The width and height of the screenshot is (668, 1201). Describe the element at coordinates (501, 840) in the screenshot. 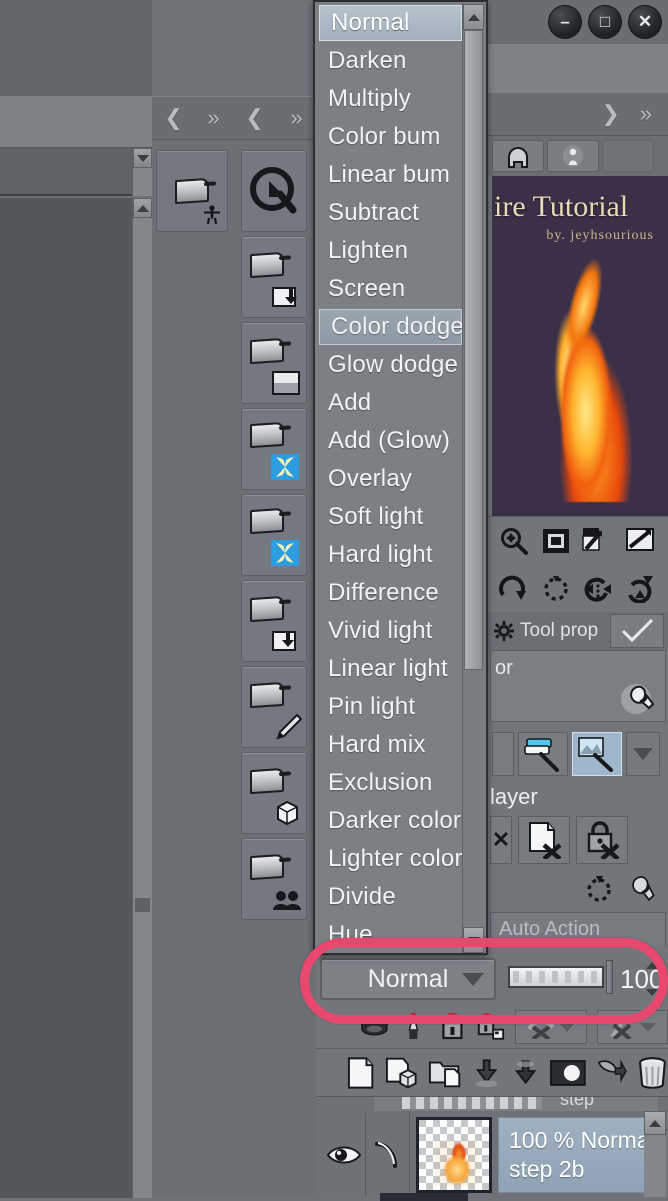

I see `layer-op-partial: ✕` at that location.